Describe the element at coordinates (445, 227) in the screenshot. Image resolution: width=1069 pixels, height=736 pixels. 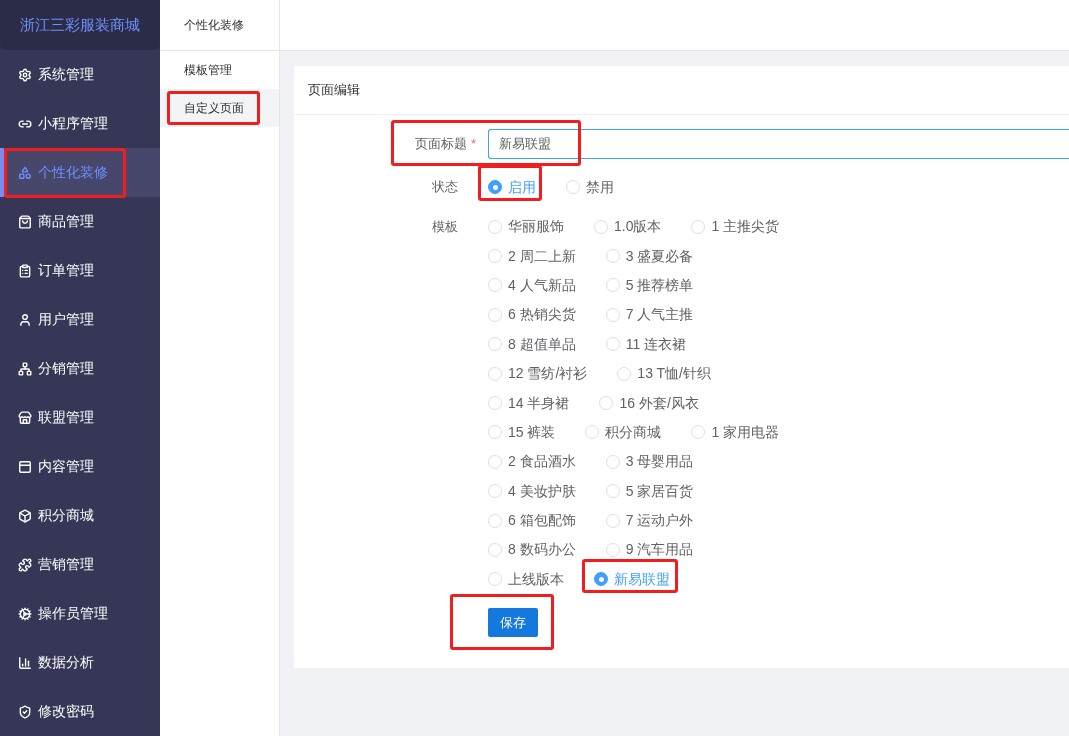
I see `field-label: 模板` at that location.